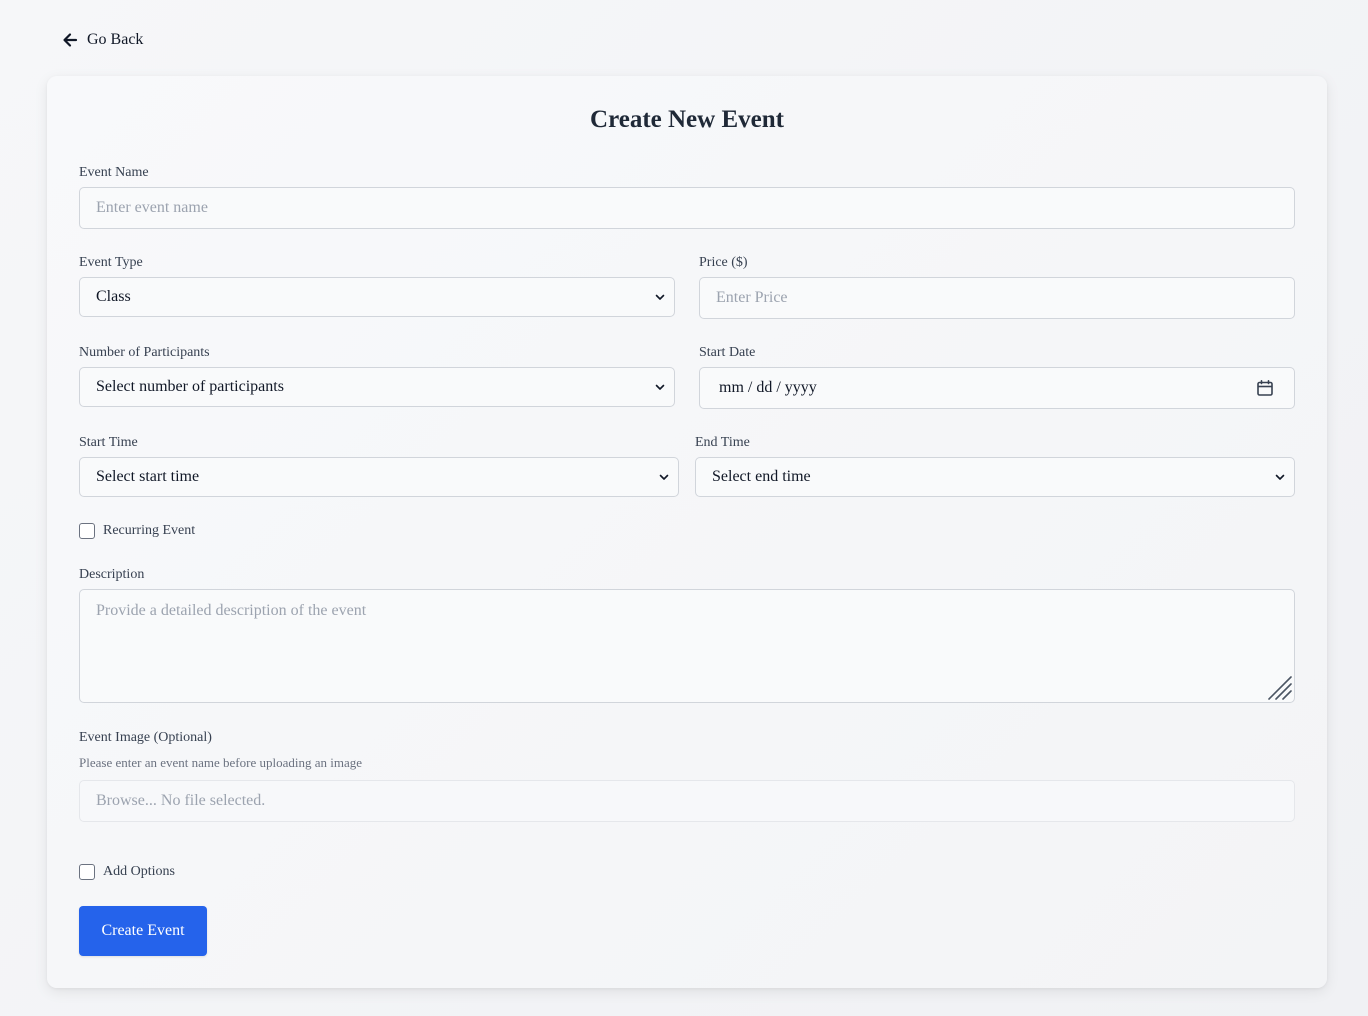 Image resolution: width=1368 pixels, height=1016 pixels. I want to click on event-type-label: Event Type, so click(111, 262).